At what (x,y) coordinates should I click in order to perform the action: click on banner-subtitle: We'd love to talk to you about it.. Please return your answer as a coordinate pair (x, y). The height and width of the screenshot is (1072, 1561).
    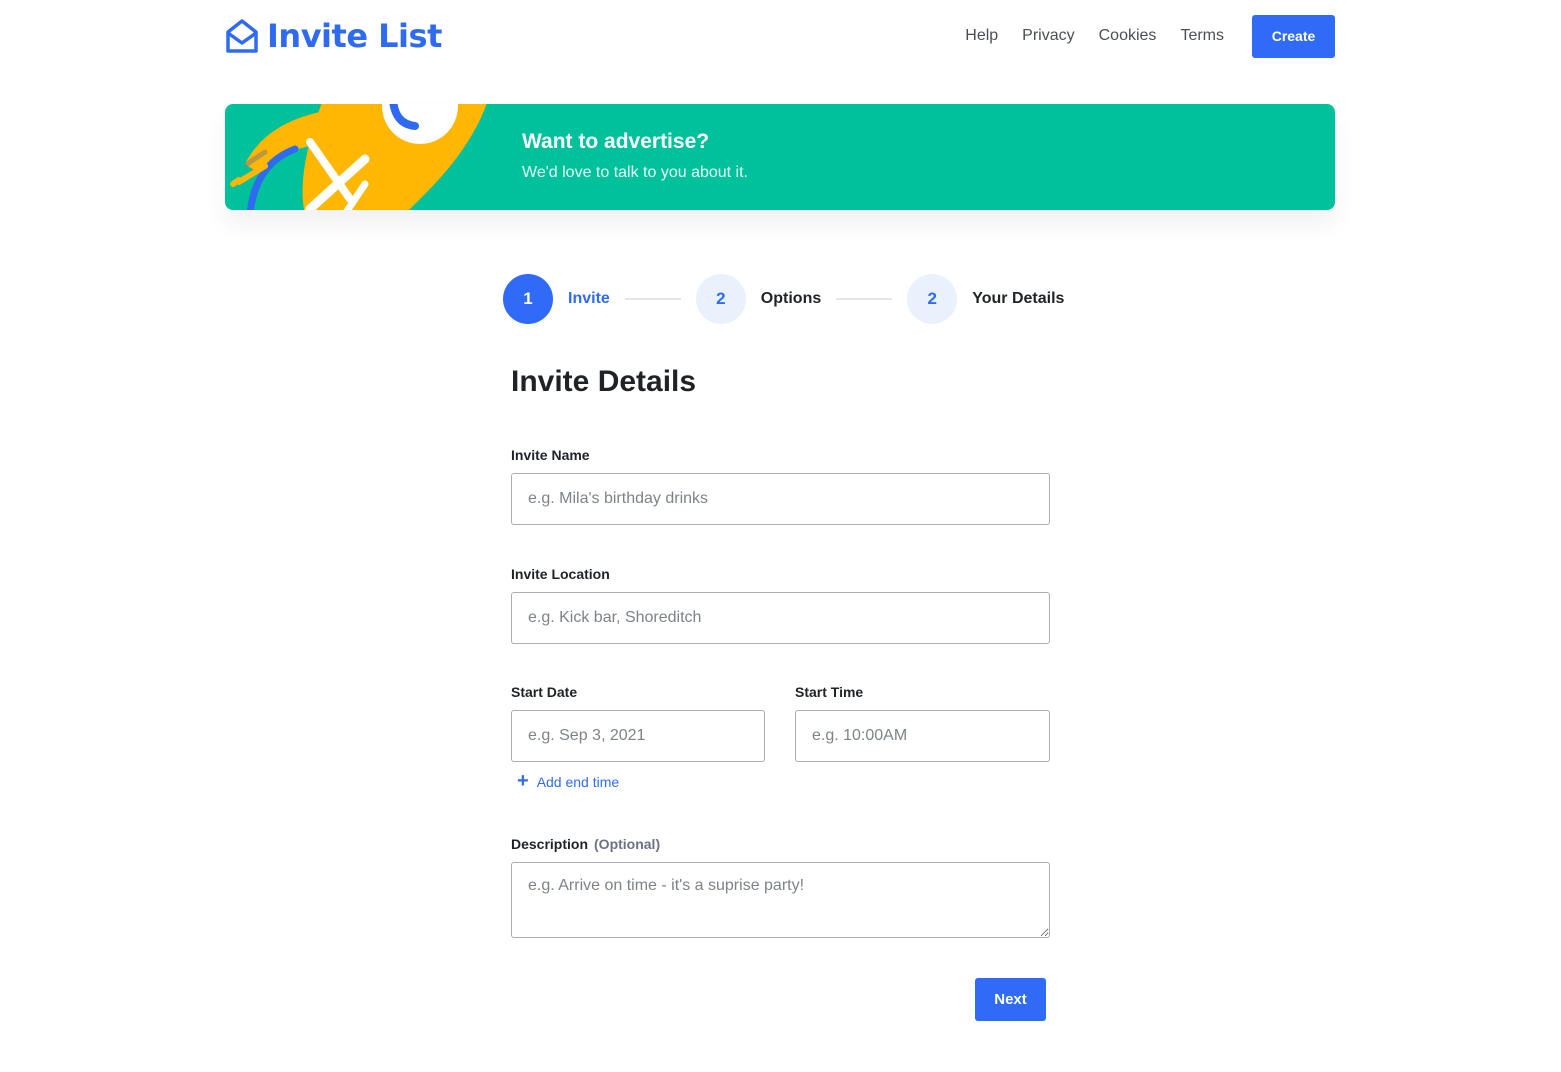
    Looking at the image, I should click on (635, 172).